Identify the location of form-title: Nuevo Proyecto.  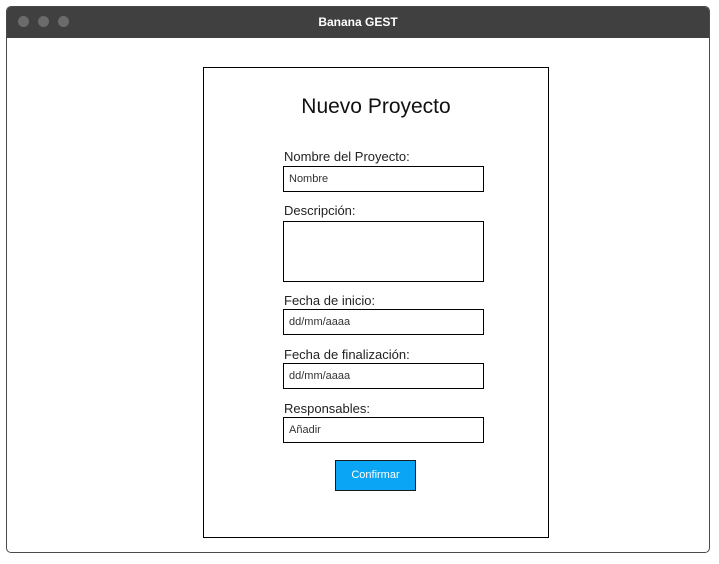
(376, 106).